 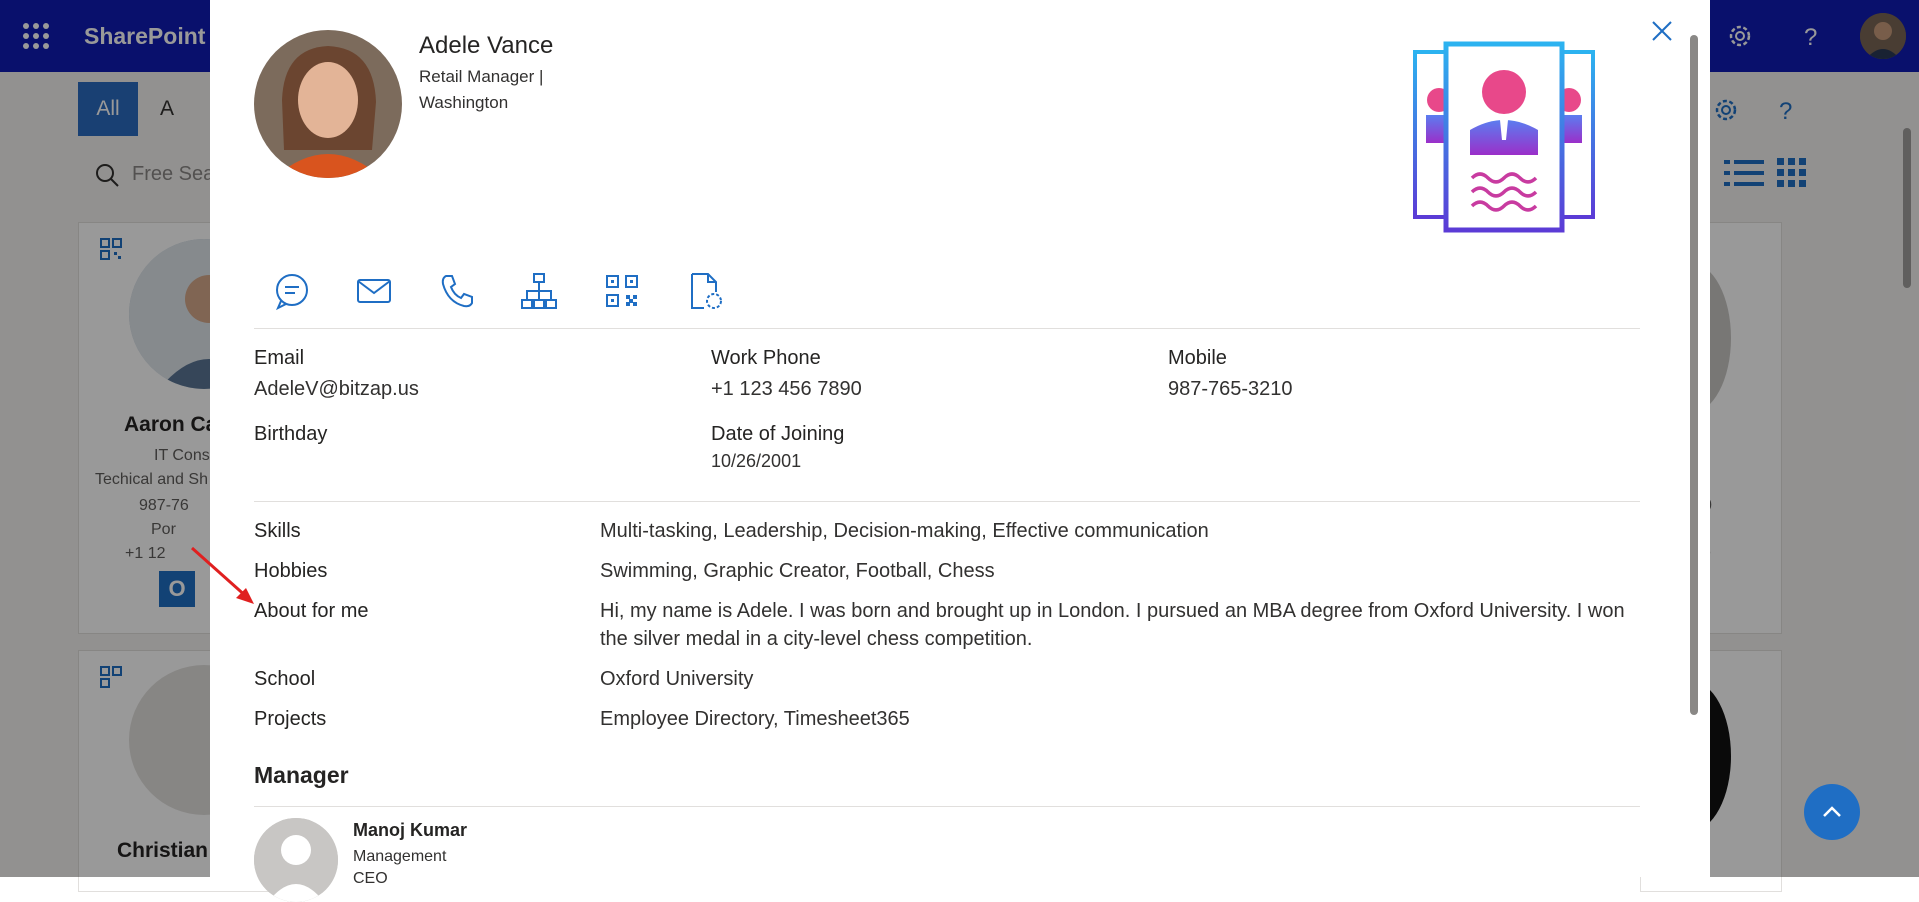 What do you see at coordinates (1504, 137) in the screenshot?
I see `employee-directory-illustration` at bounding box center [1504, 137].